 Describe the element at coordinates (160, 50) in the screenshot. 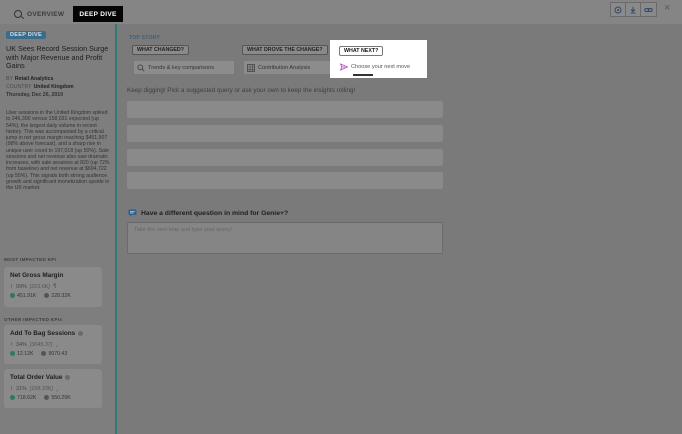

I see `what-changed-button: WHAT CHANGED?` at that location.